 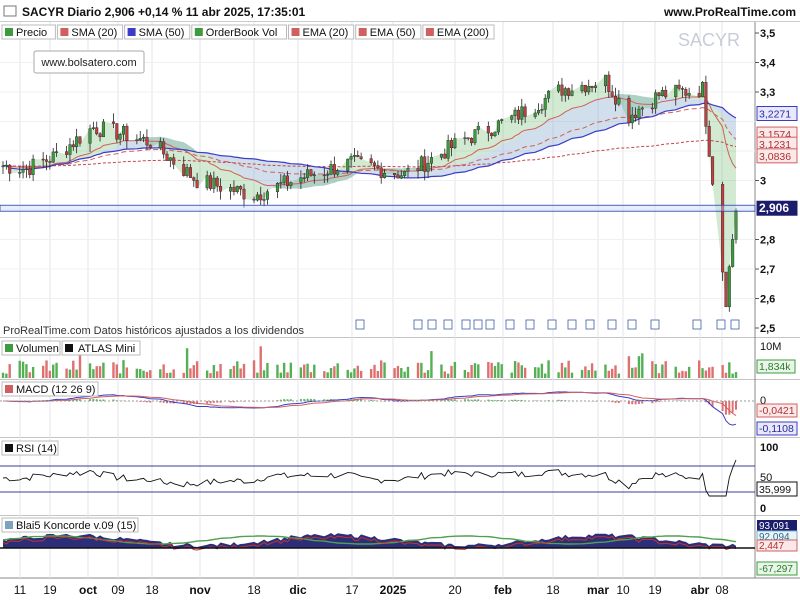 I want to click on price-tick-label: 2,5, so click(x=767, y=329).